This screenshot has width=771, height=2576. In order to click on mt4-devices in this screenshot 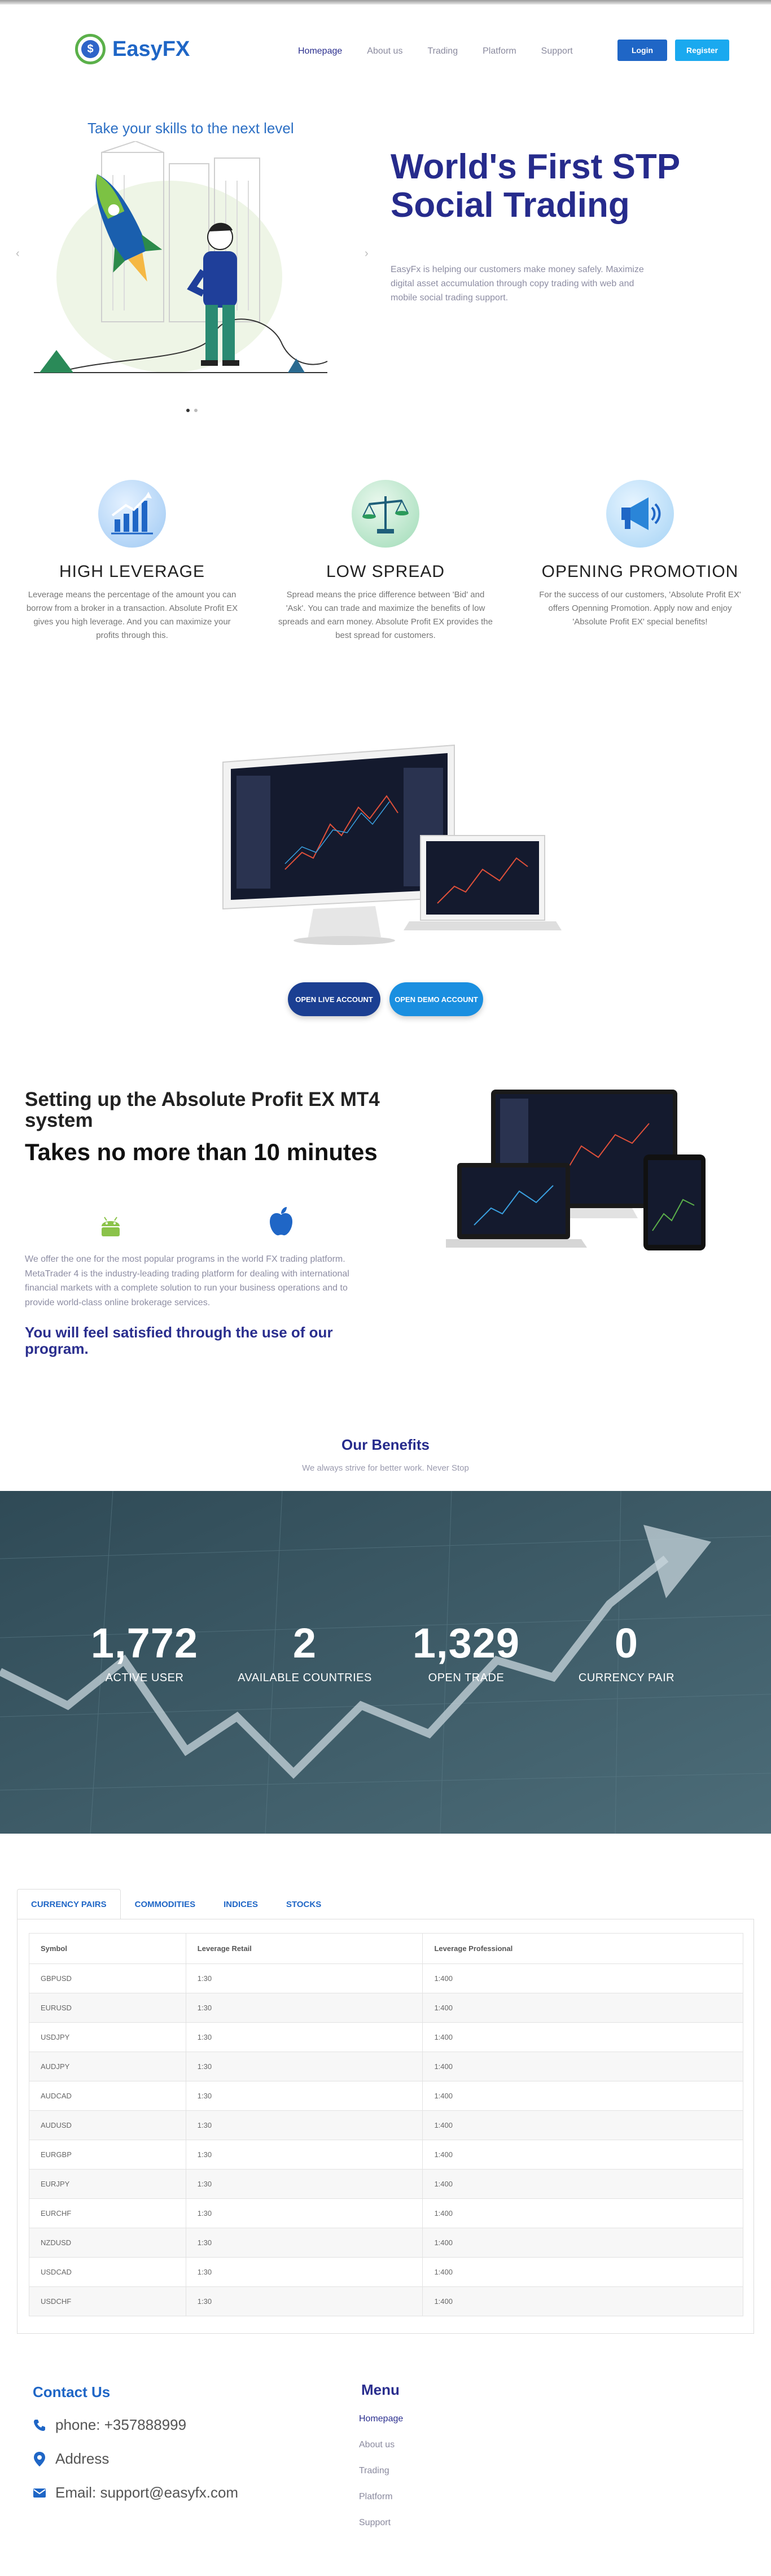, I will do `click(576, 1170)`.